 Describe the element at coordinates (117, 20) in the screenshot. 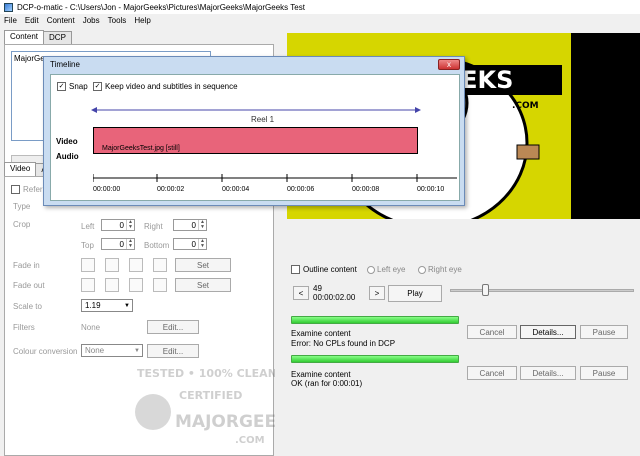

I see `menu-tools: Tools` at that location.